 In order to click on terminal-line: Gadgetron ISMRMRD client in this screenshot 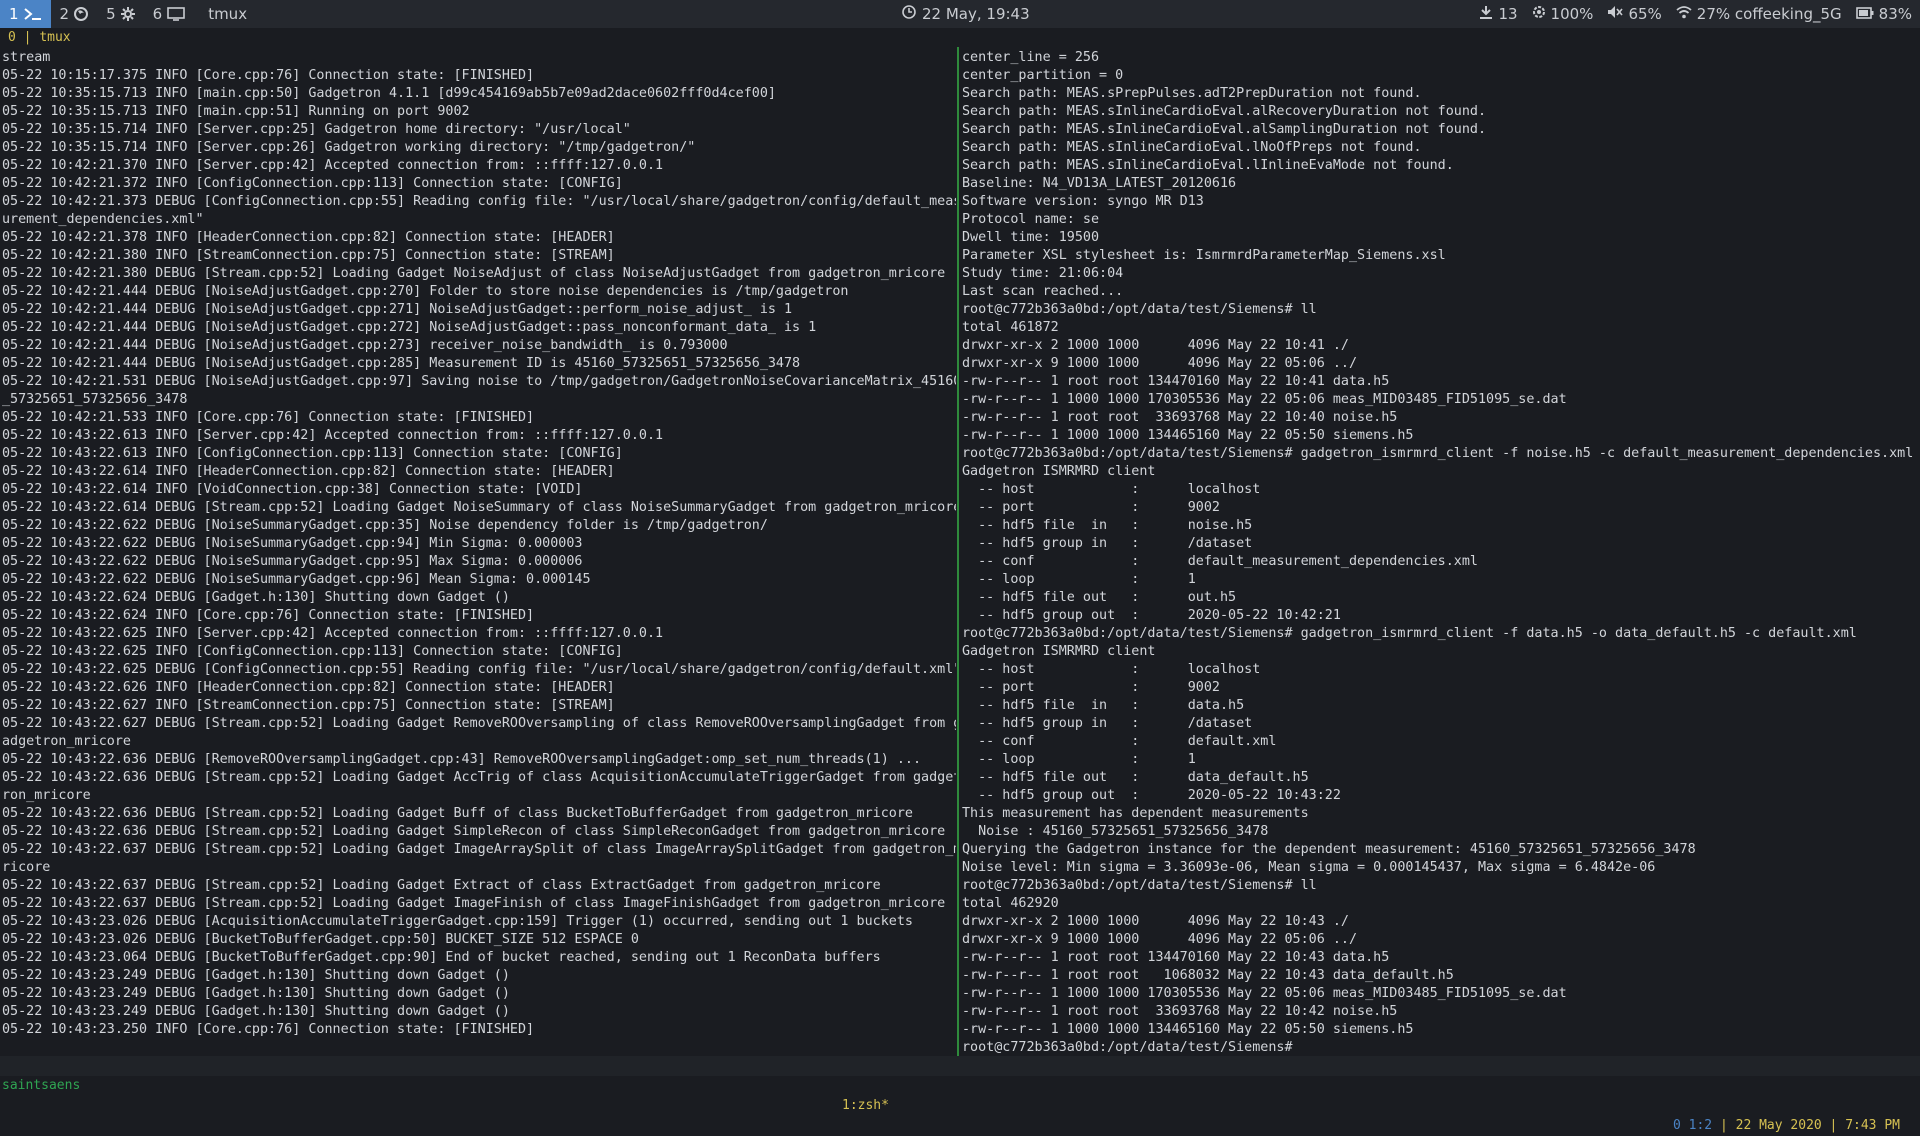, I will do `click(1059, 471)`.